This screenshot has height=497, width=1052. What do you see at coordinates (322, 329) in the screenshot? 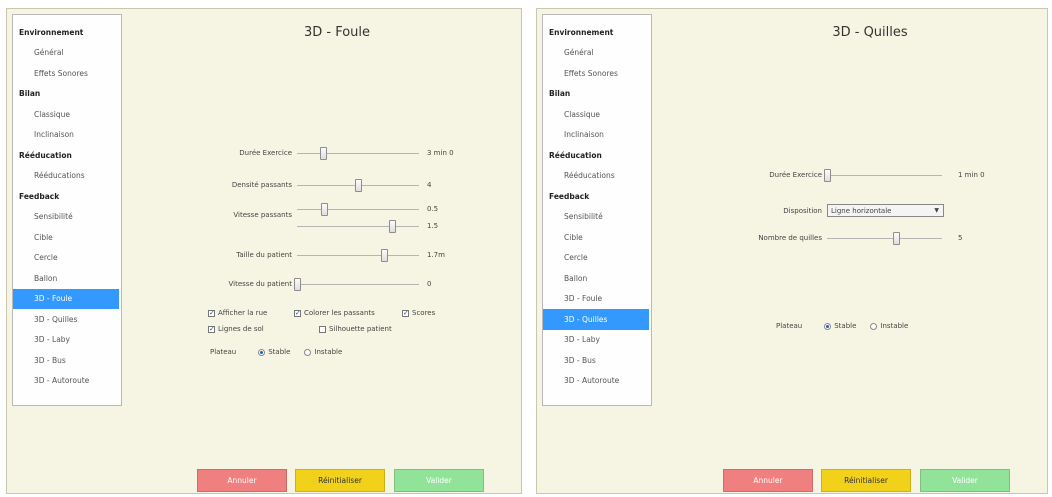
I see `check-icon` at bounding box center [322, 329].